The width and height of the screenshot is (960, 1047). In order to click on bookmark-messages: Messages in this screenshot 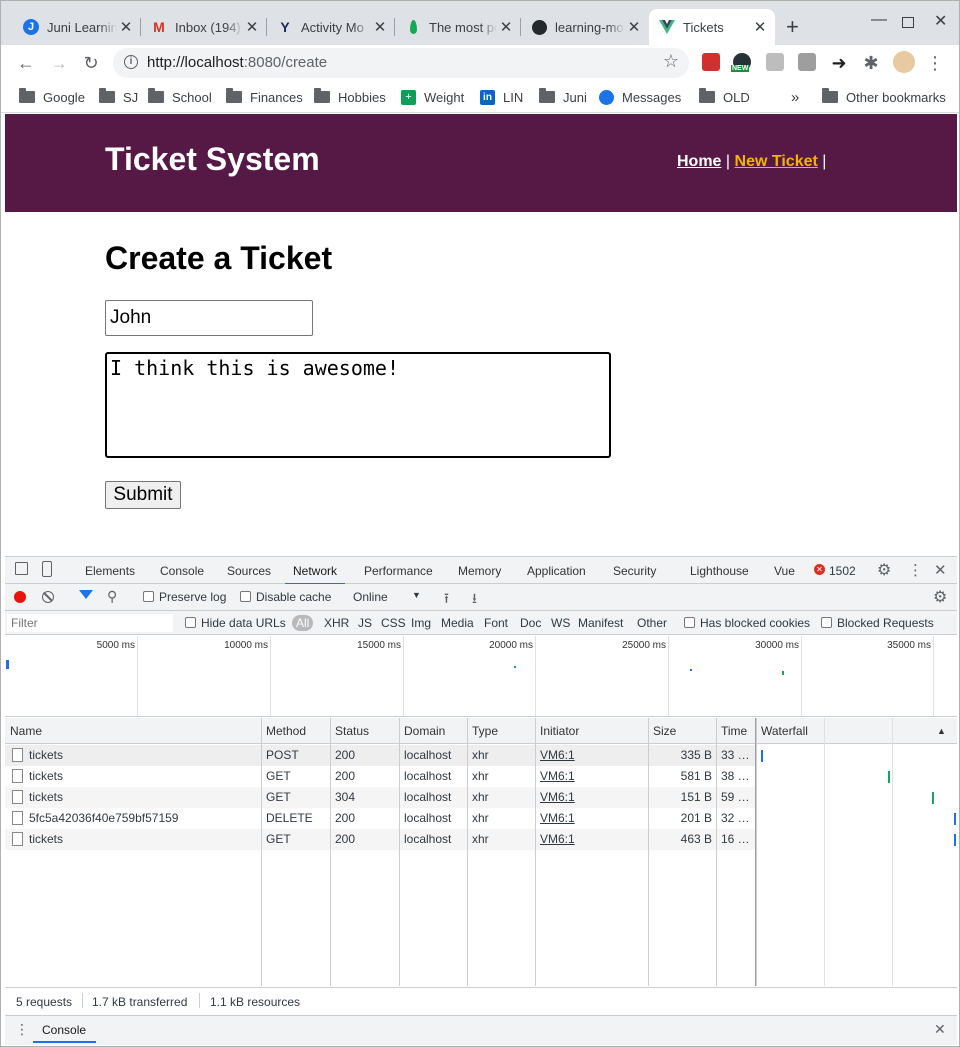, I will do `click(640, 97)`.